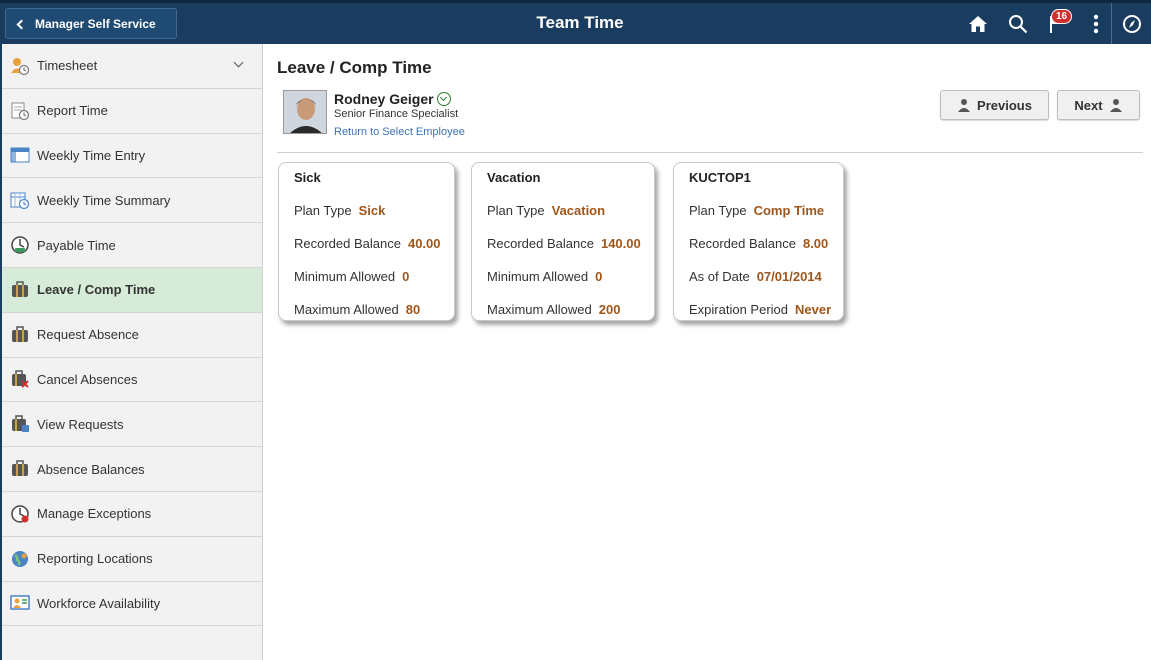  I want to click on home-button, so click(978, 23).